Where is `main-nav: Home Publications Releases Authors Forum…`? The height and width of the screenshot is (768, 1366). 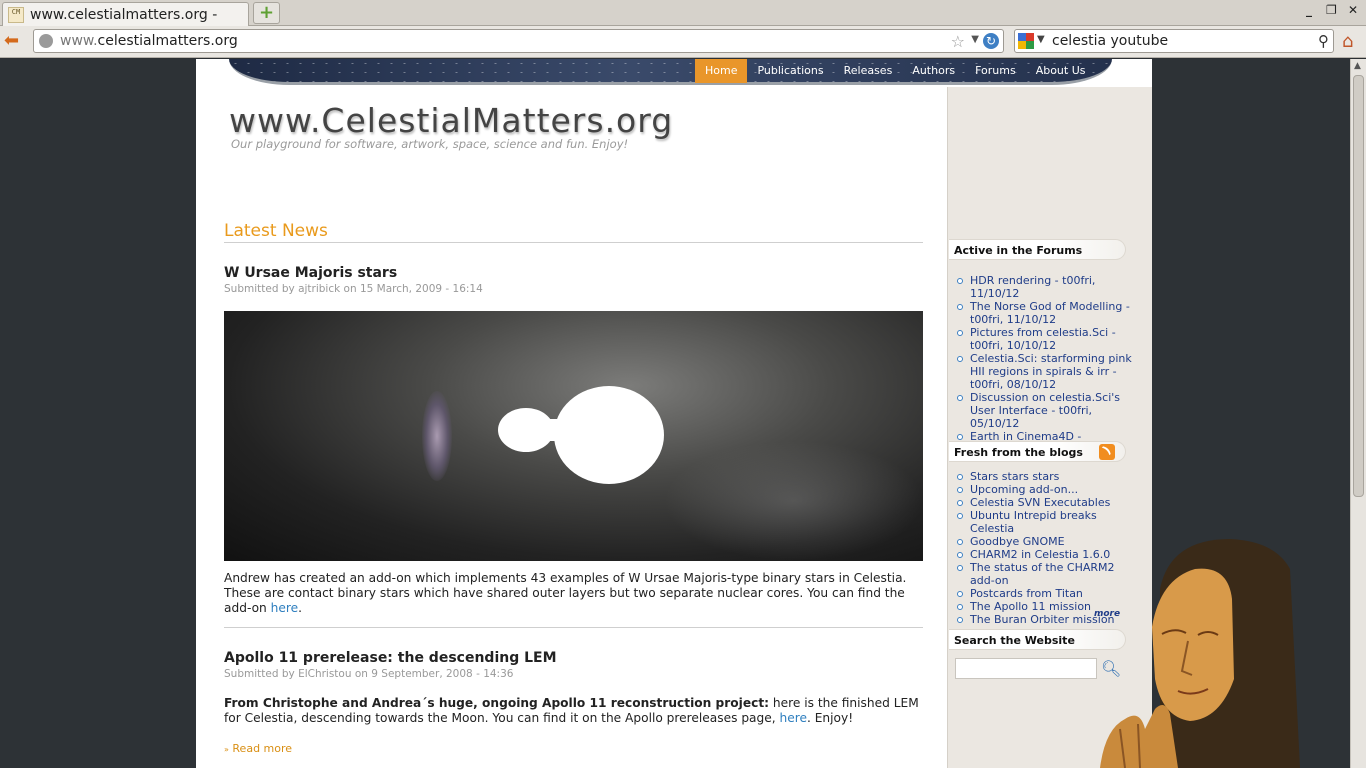
main-nav: Home Publications Releases Authors Forum… is located at coordinates (895, 71).